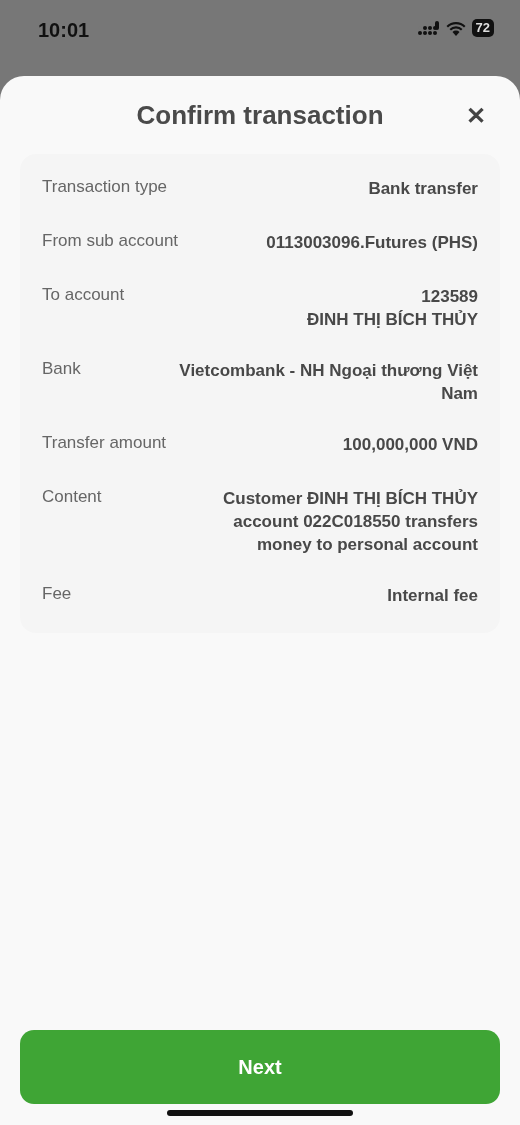 The height and width of the screenshot is (1125, 520). Describe the element at coordinates (350, 522) in the screenshot. I see `detail-value: Customer ĐINH THỊ BÍCH THỦY account 022C018550 transfers money to personal account` at that location.